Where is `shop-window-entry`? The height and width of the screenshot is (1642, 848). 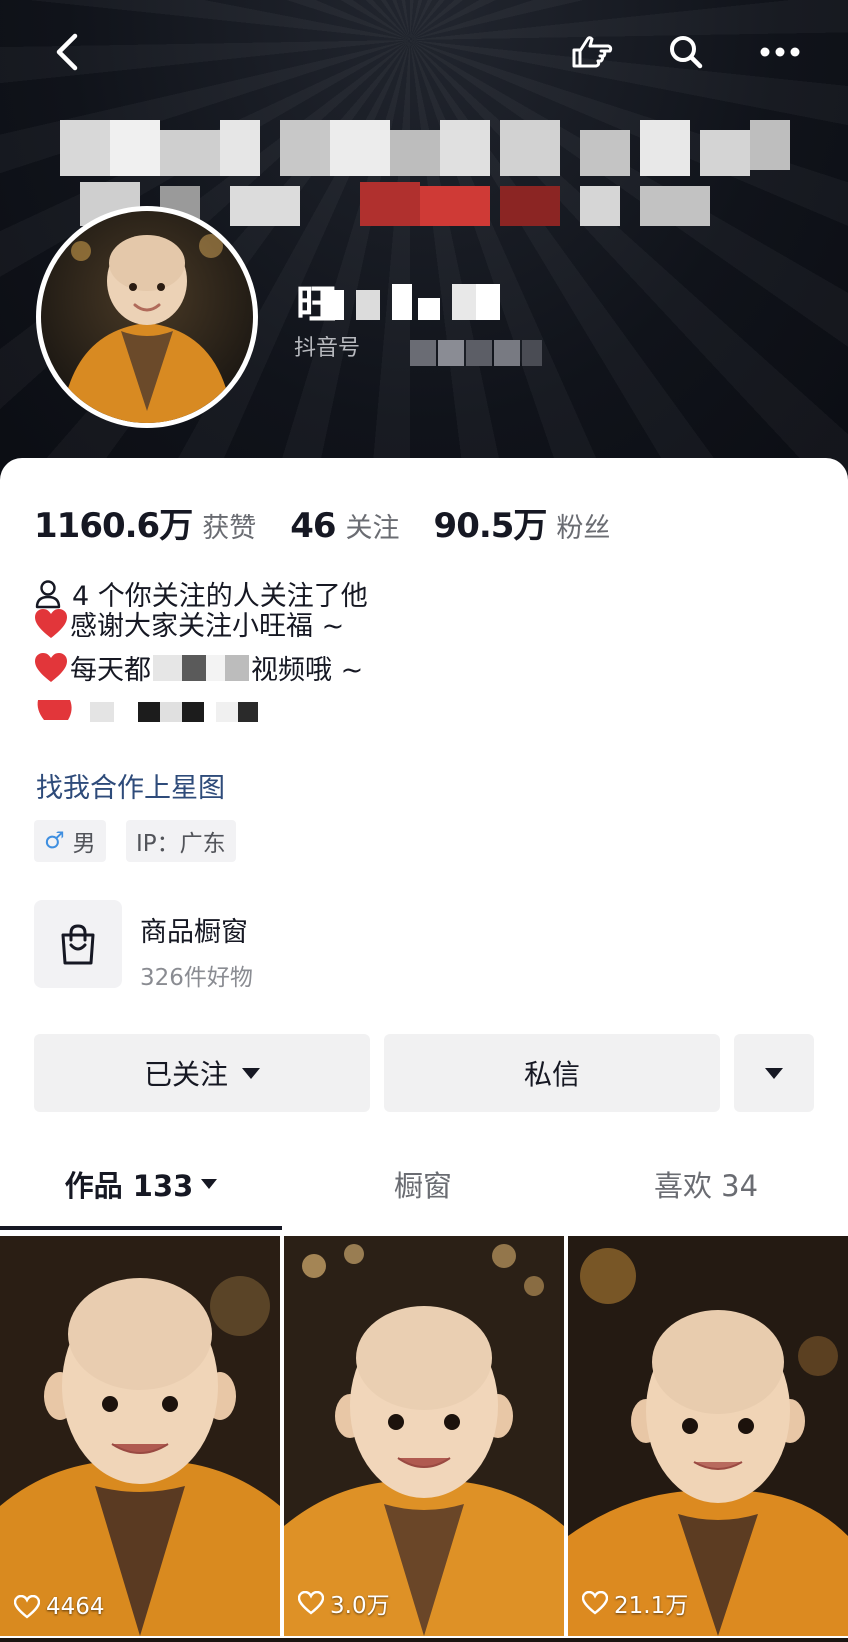
shop-window-entry is located at coordinates (78, 944).